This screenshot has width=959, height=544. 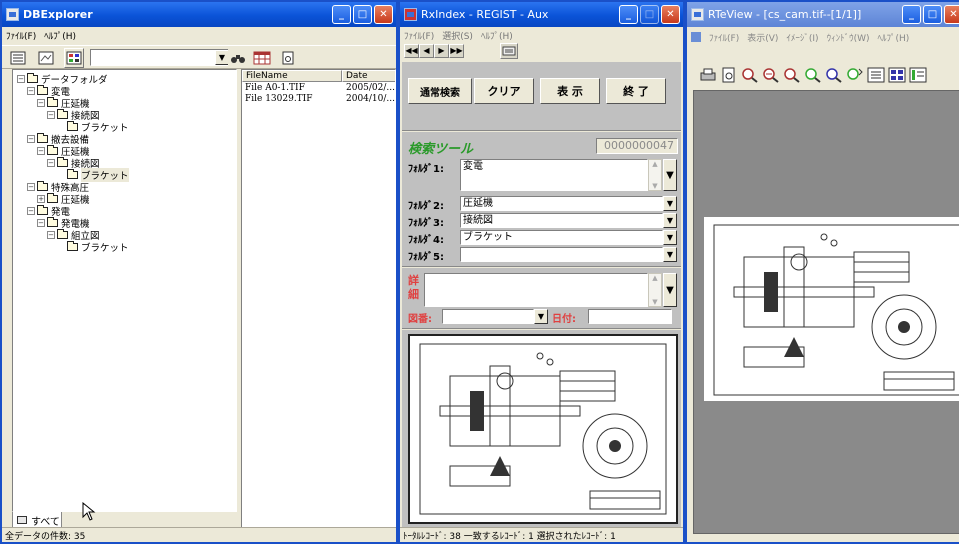 I want to click on keyboard-icon, so click(x=509, y=51).